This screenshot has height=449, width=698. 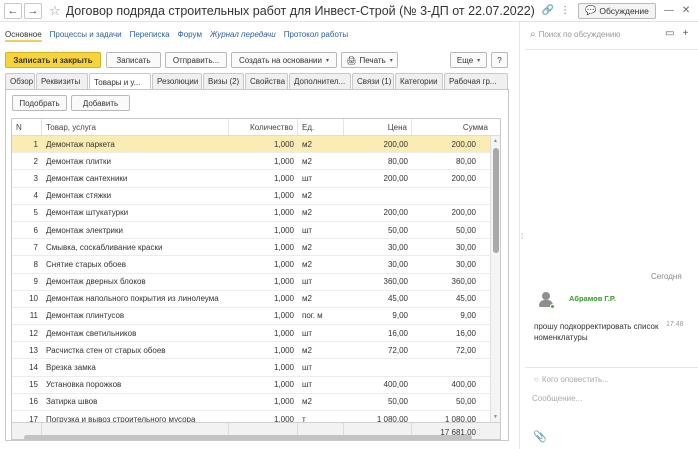 What do you see at coordinates (266, 81) in the screenshot?
I see `tab-properties: Свойства` at bounding box center [266, 81].